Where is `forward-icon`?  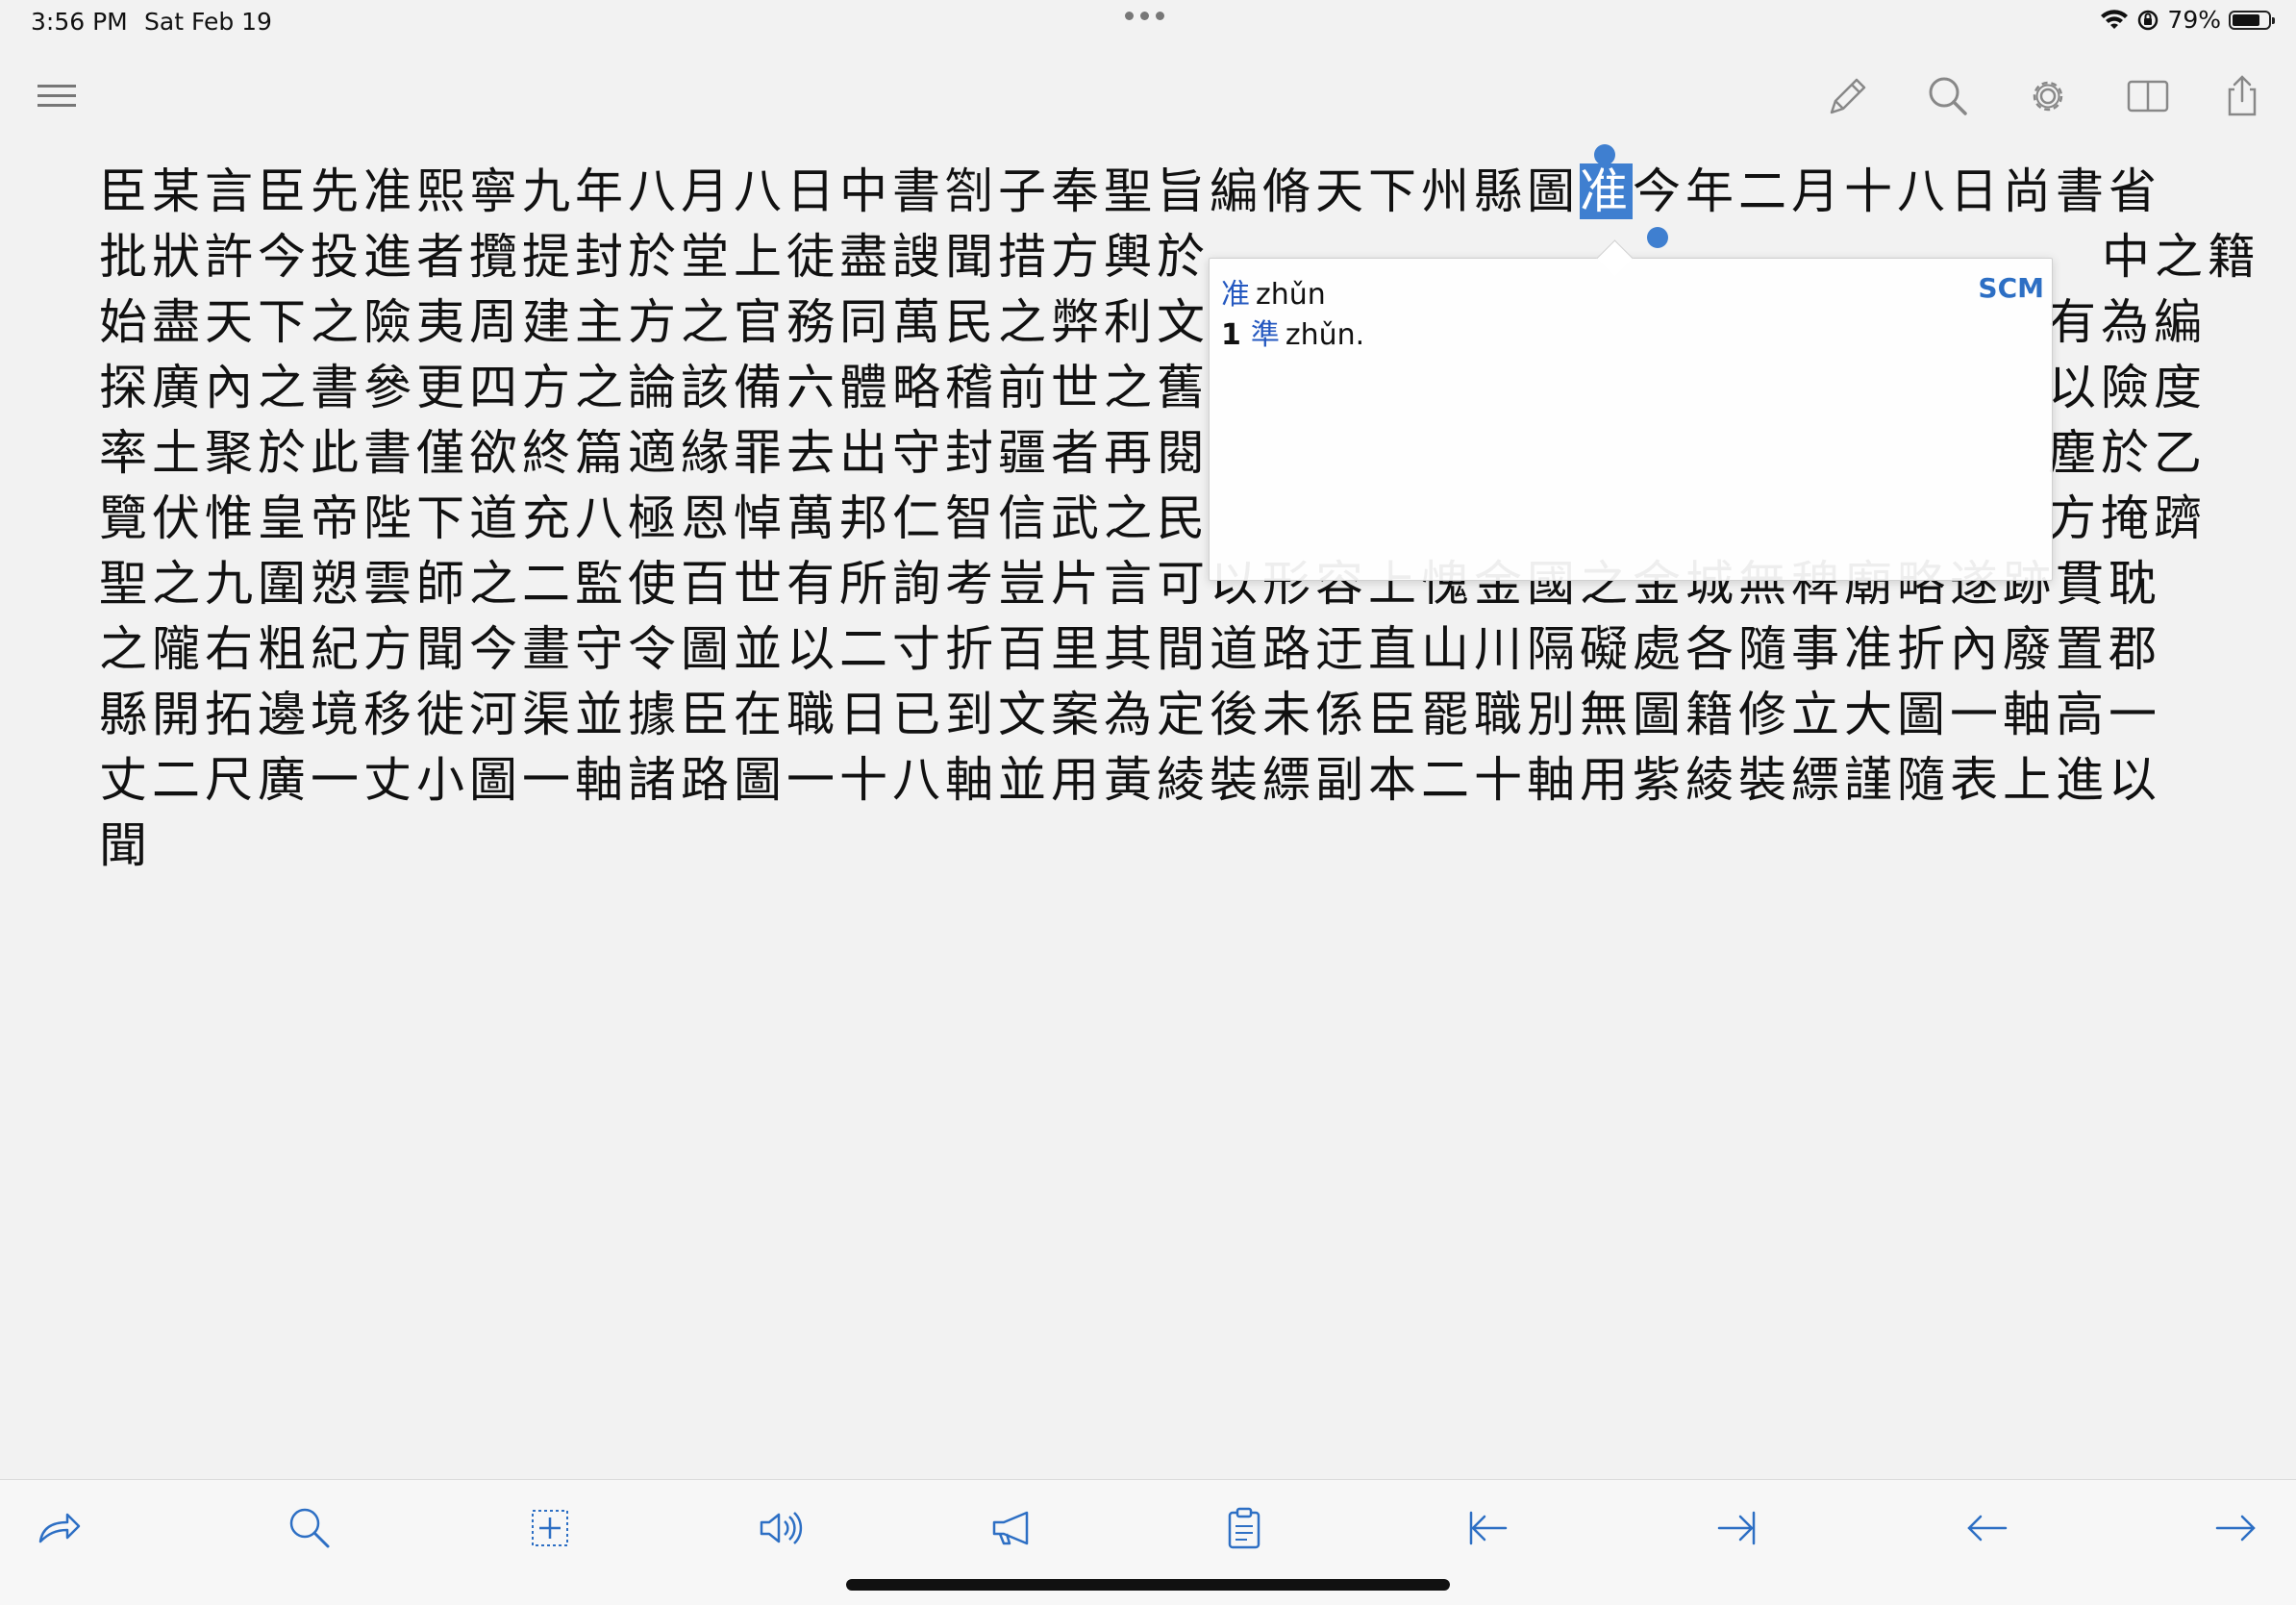
forward-icon is located at coordinates (59, 1528).